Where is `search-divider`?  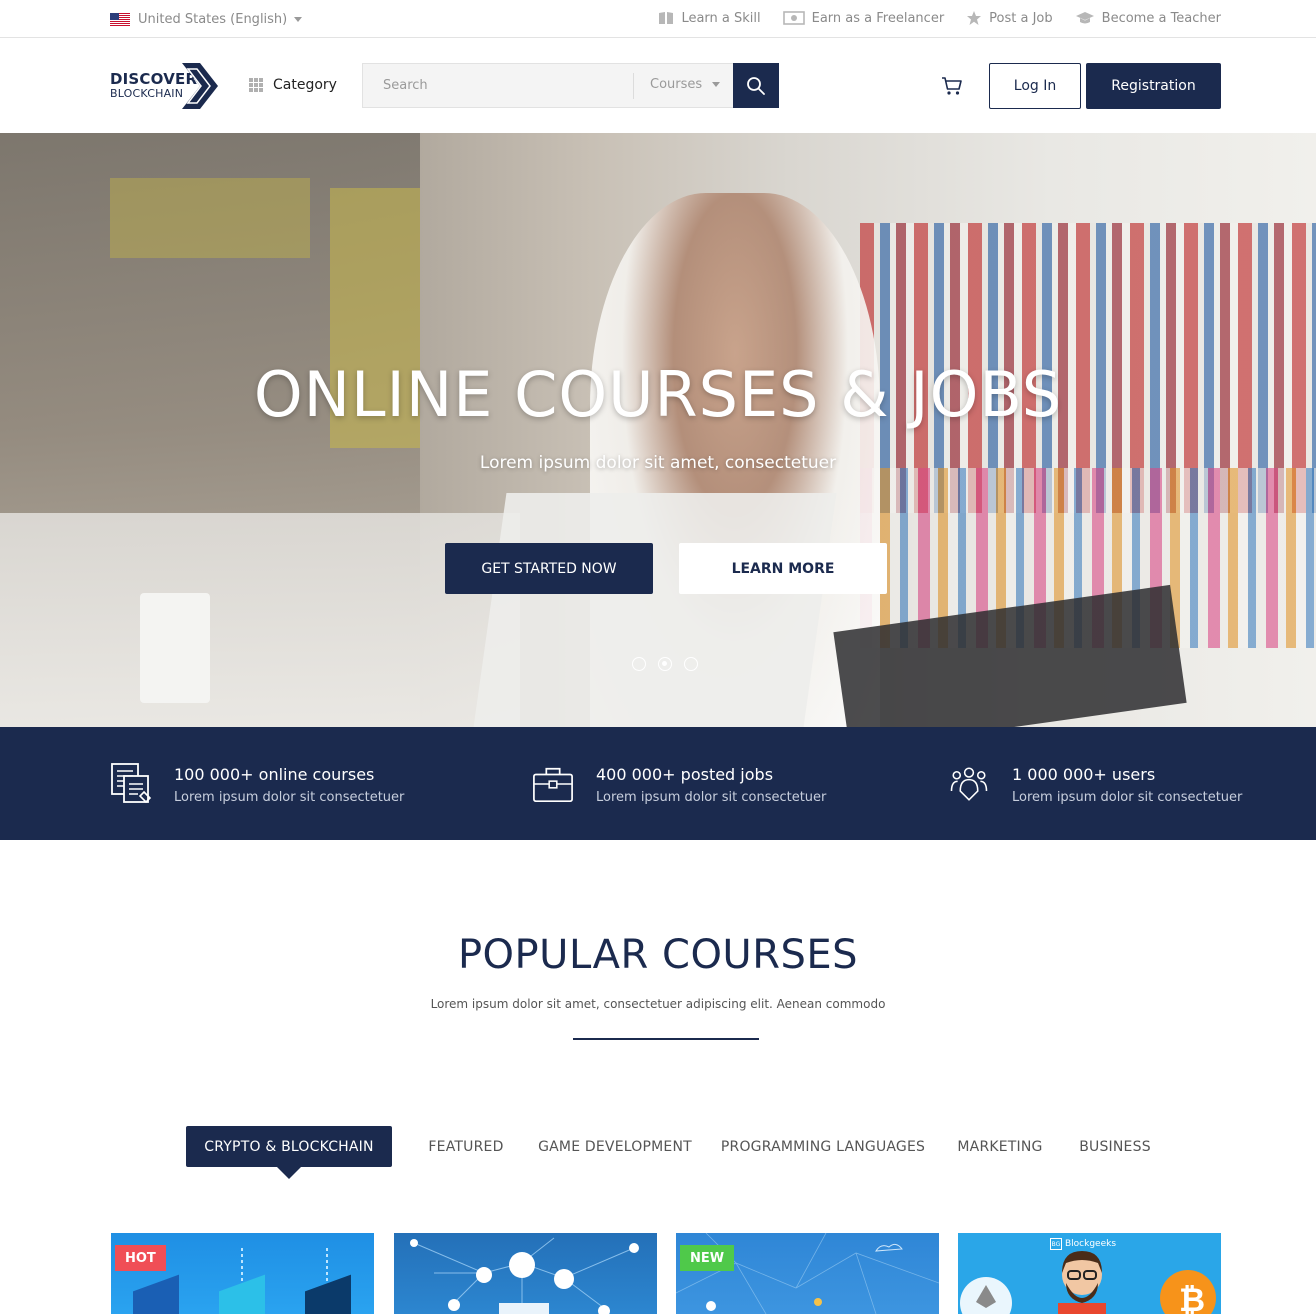
search-divider is located at coordinates (633, 86).